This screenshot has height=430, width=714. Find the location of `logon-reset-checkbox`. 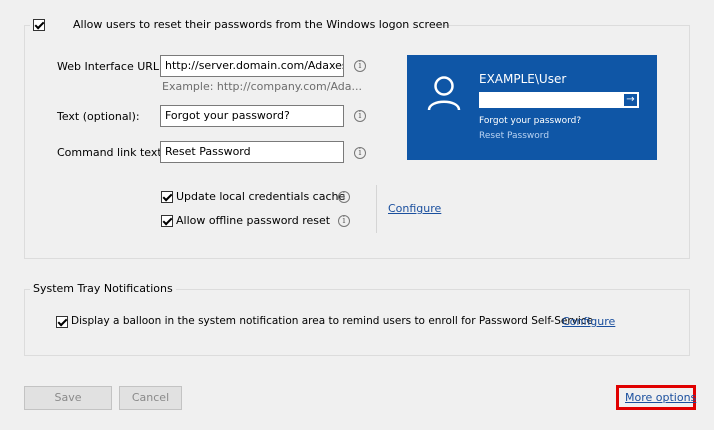

logon-reset-checkbox is located at coordinates (39, 25).